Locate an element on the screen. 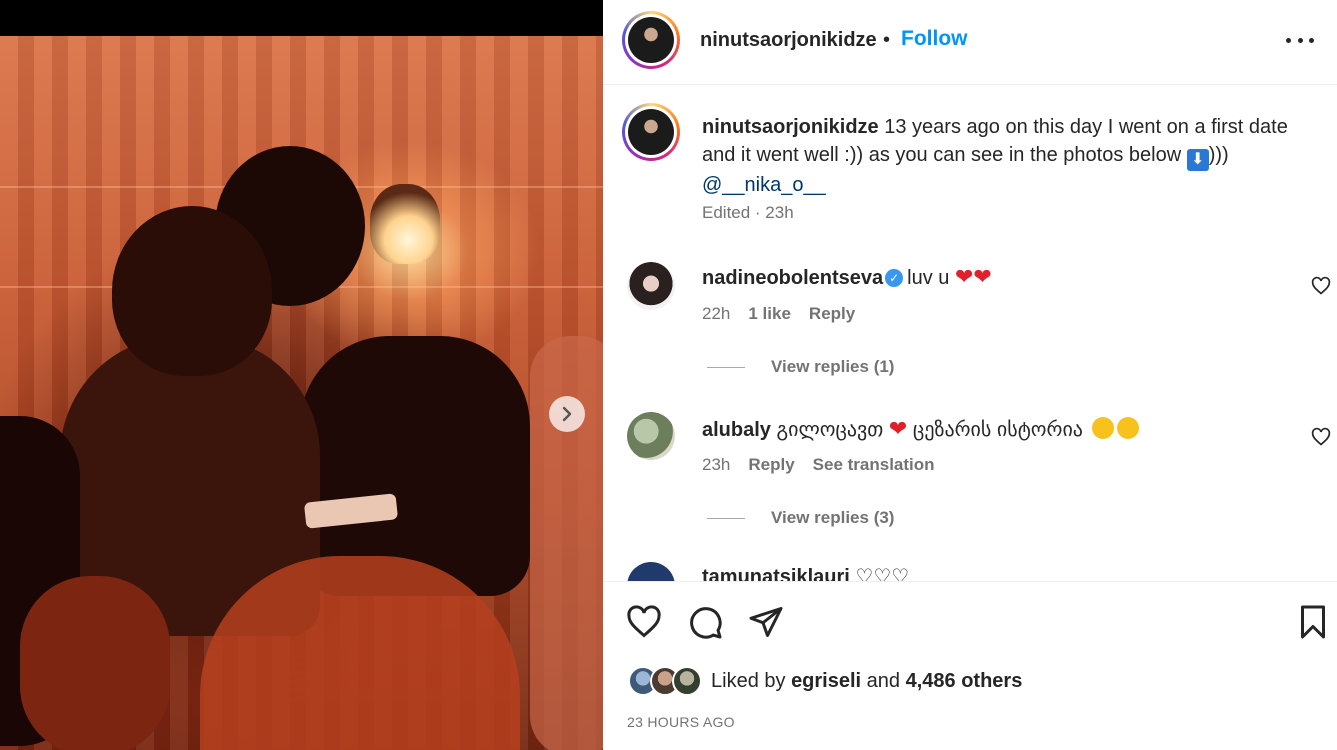  comment-text: tamunatsiklauri ♡♡♡ is located at coordinates (805, 572).